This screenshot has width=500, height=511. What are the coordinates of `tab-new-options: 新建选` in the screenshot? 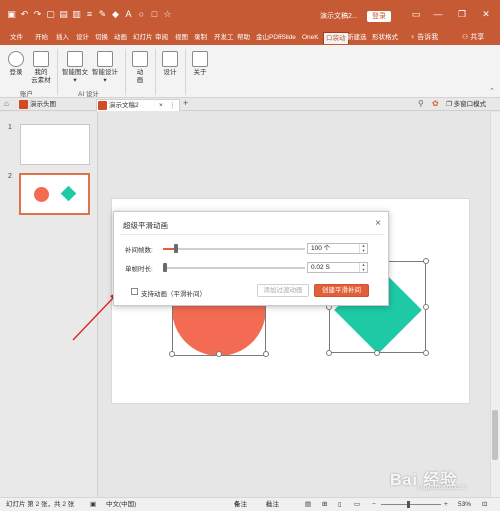 It's located at (357, 38).